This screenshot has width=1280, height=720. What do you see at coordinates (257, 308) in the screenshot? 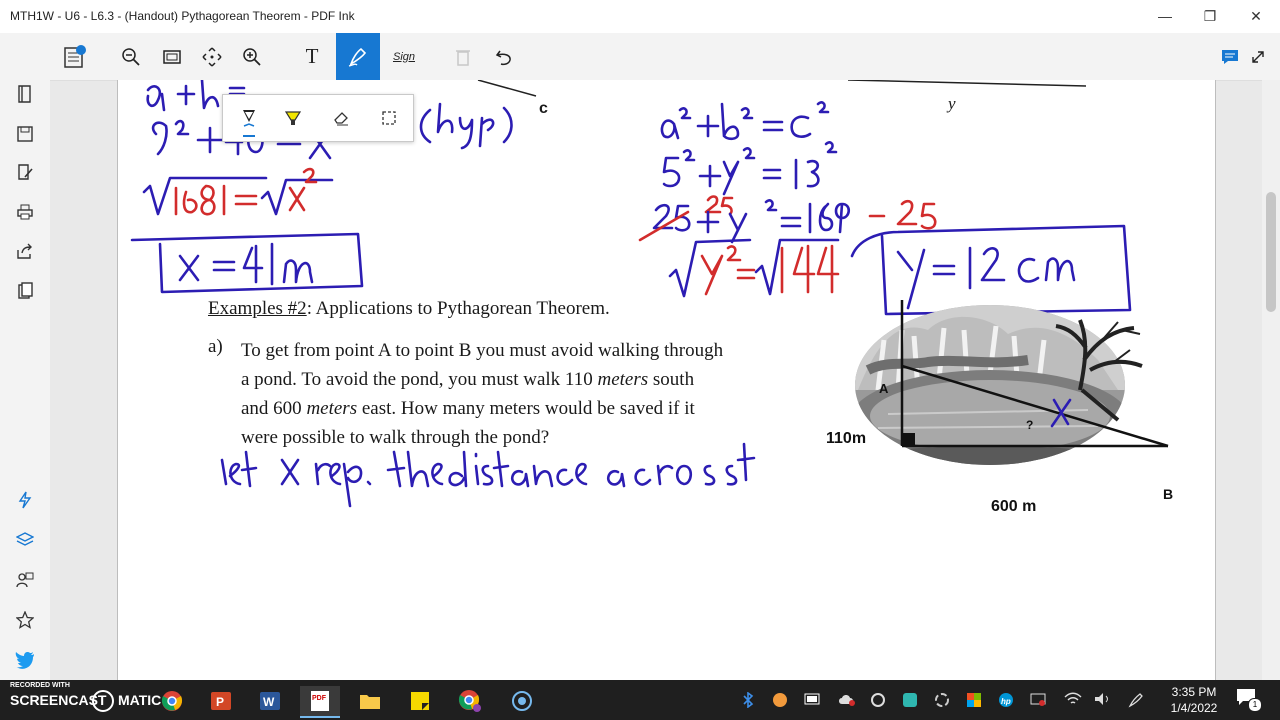
I see `examples-heading-label: Examples #2` at bounding box center [257, 308].